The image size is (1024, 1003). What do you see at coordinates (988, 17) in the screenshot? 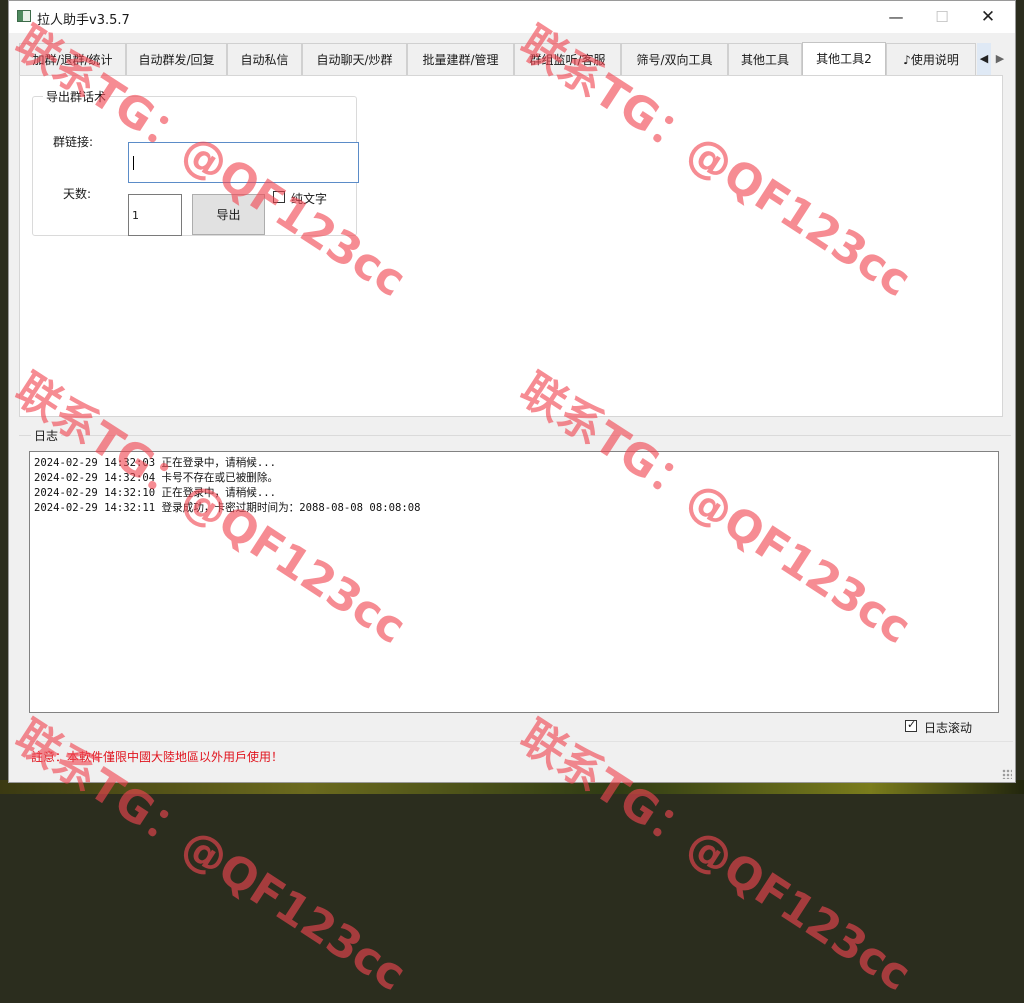
I see `close-button: ✕` at bounding box center [988, 17].